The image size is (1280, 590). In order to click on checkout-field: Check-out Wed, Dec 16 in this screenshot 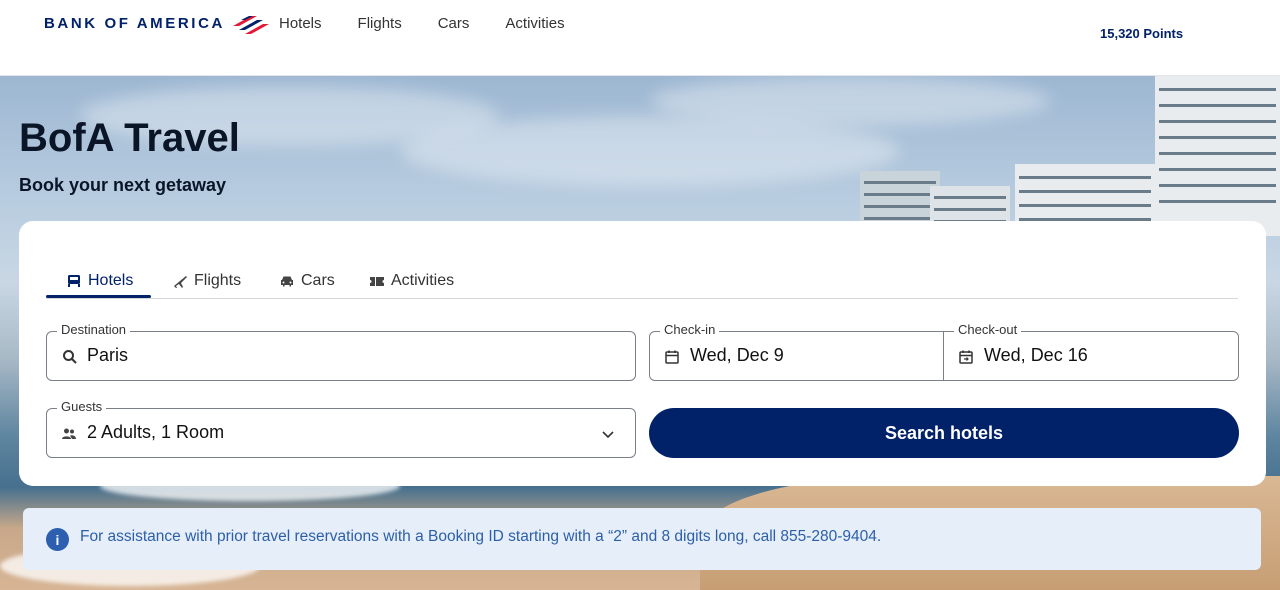, I will do `click(1091, 351)`.